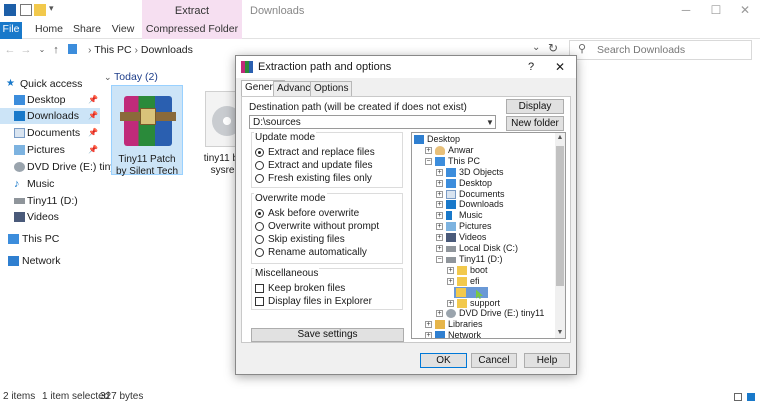 The height and width of the screenshot is (404, 760). What do you see at coordinates (716, 11) in the screenshot?
I see `maximize-button: ☐` at bounding box center [716, 11].